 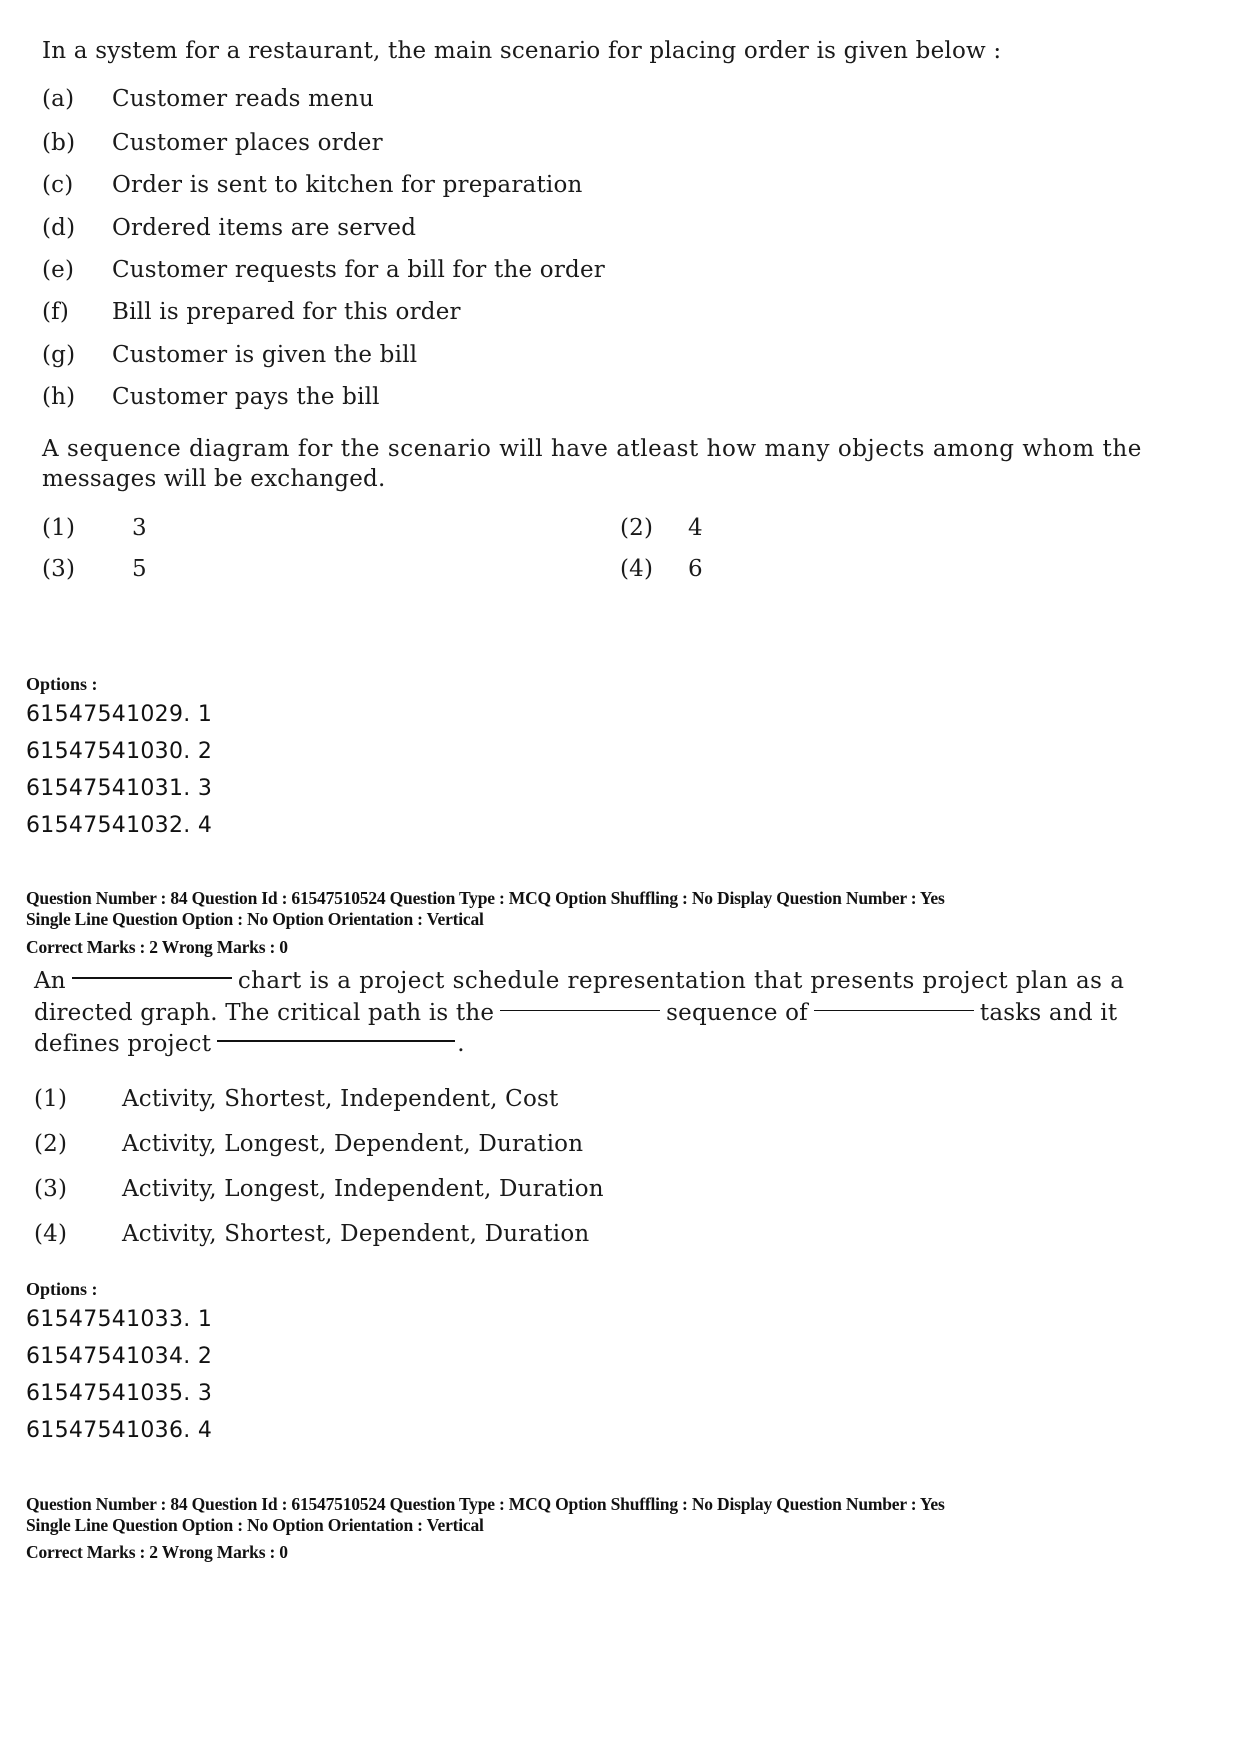 What do you see at coordinates (56, 312) in the screenshot?
I see `step-label: (f)` at bounding box center [56, 312].